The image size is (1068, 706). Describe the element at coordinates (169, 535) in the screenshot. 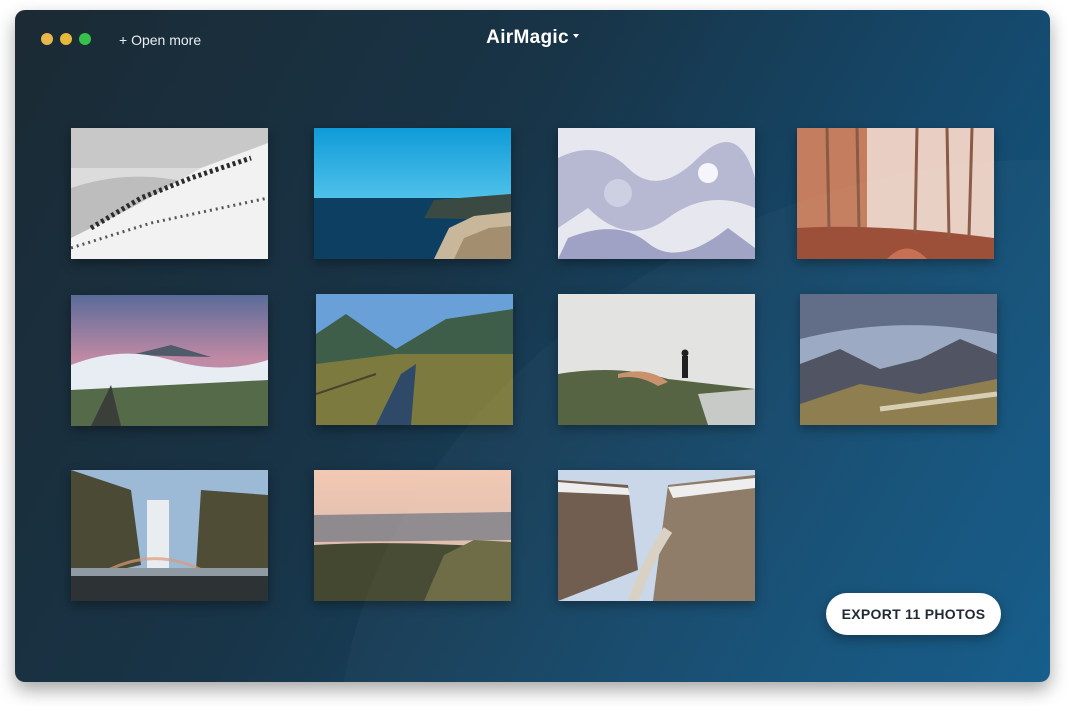

I see `photo-waterfall-rainbow` at that location.